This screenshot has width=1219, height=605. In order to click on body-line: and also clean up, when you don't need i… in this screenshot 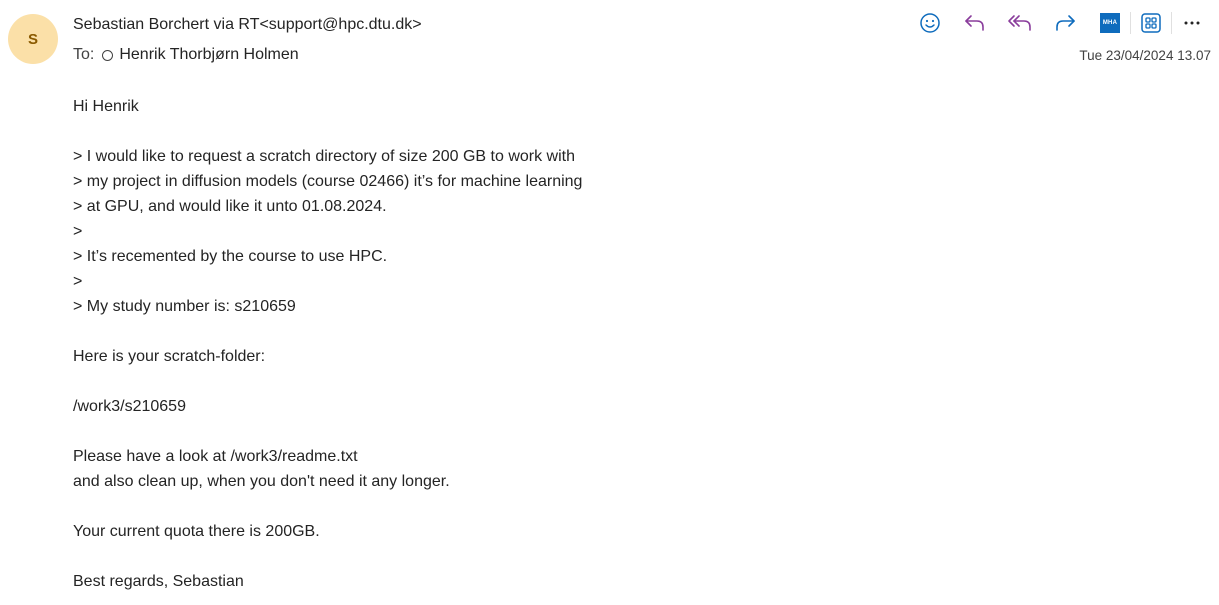, I will do `click(261, 481)`.